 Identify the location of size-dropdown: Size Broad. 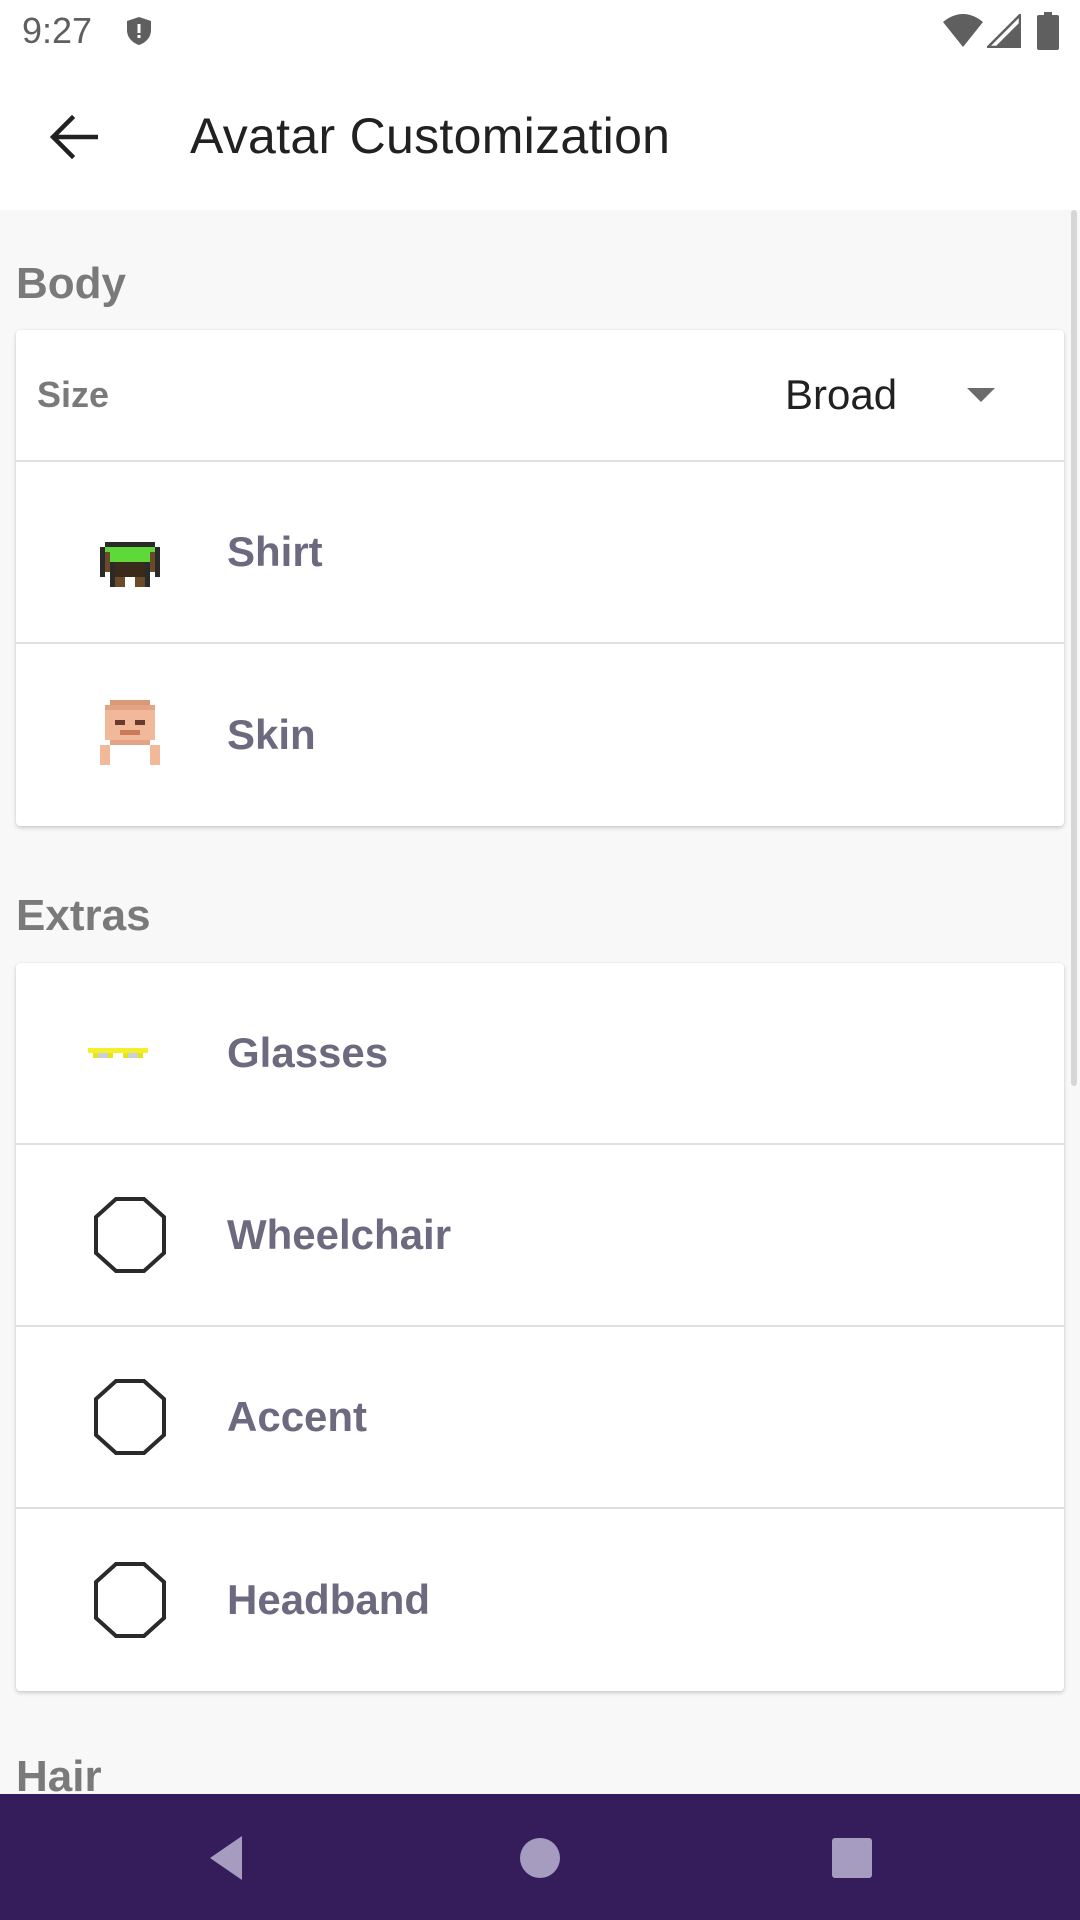
(540, 396).